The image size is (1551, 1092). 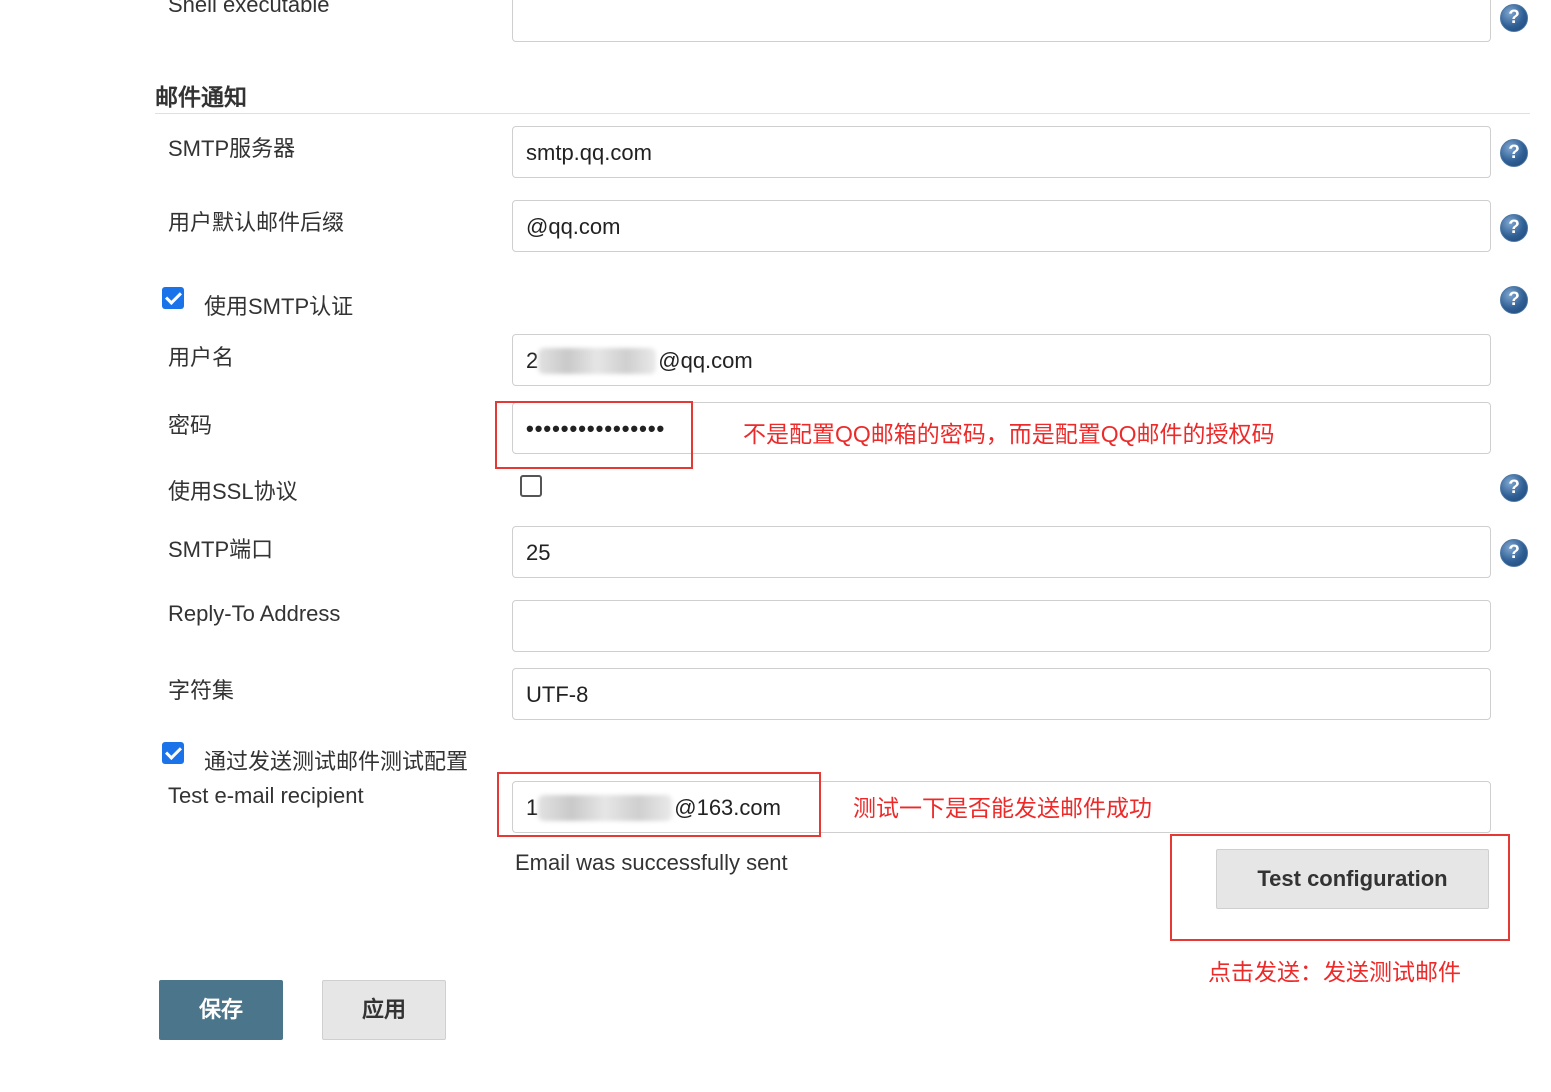 I want to click on smtp-port-input: 25, so click(x=1001, y=552).